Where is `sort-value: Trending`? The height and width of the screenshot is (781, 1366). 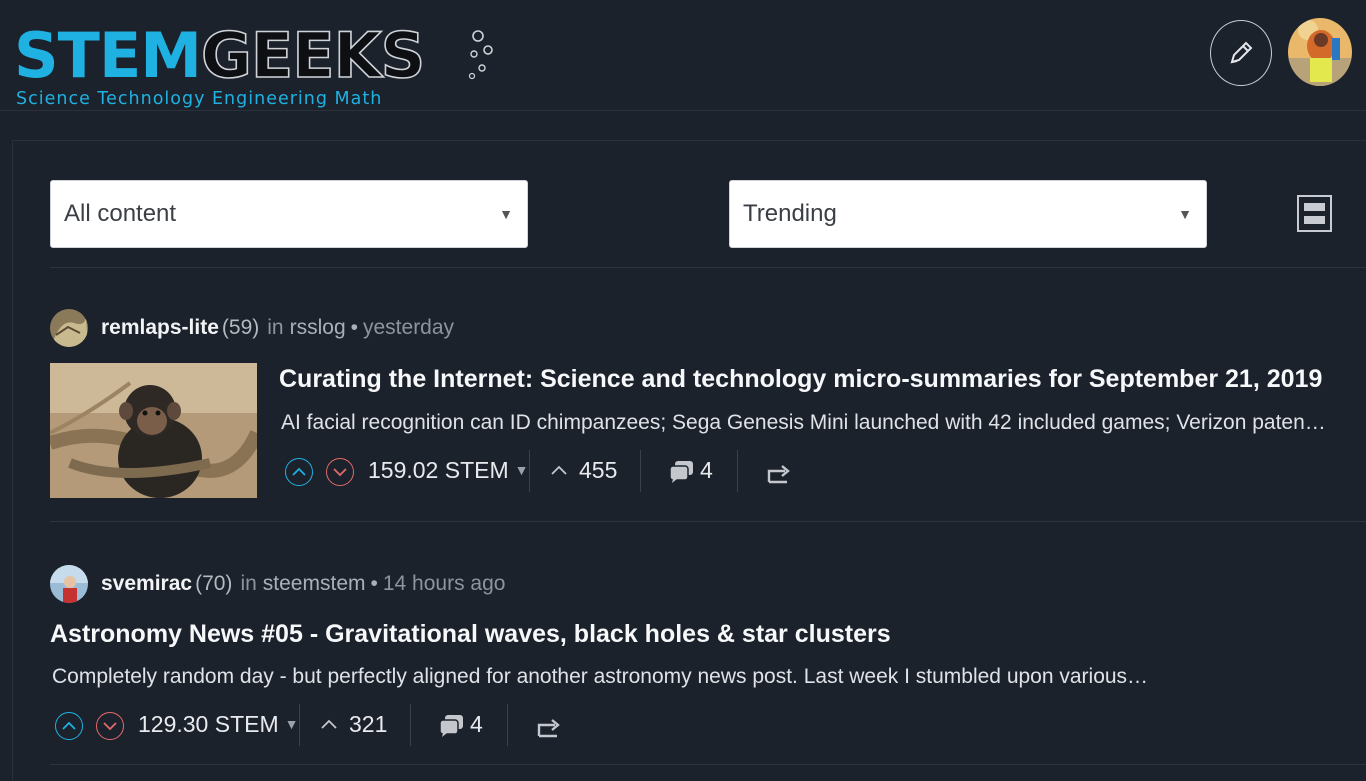 sort-value: Trending is located at coordinates (790, 213).